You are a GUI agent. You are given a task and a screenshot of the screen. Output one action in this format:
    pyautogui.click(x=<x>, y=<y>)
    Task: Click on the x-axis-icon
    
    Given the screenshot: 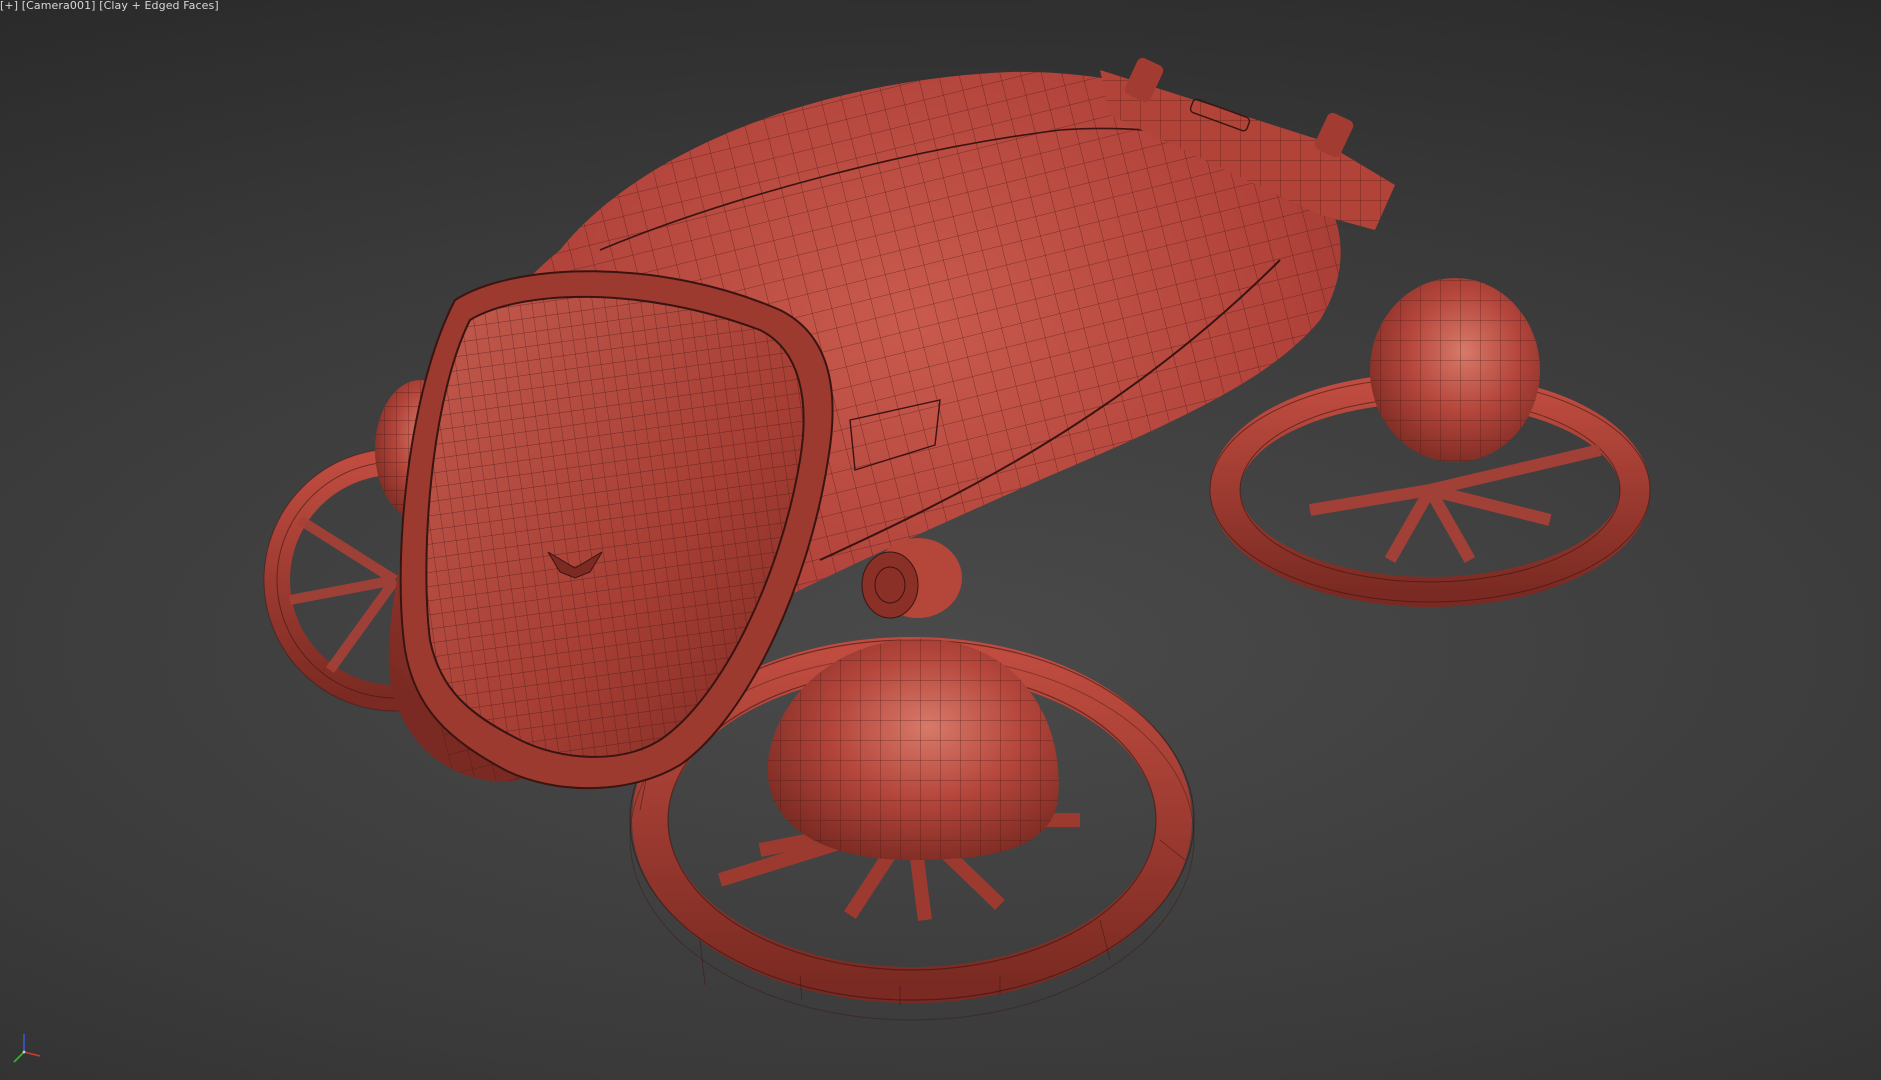 What is the action you would take?
    pyautogui.click(x=32, y=1054)
    